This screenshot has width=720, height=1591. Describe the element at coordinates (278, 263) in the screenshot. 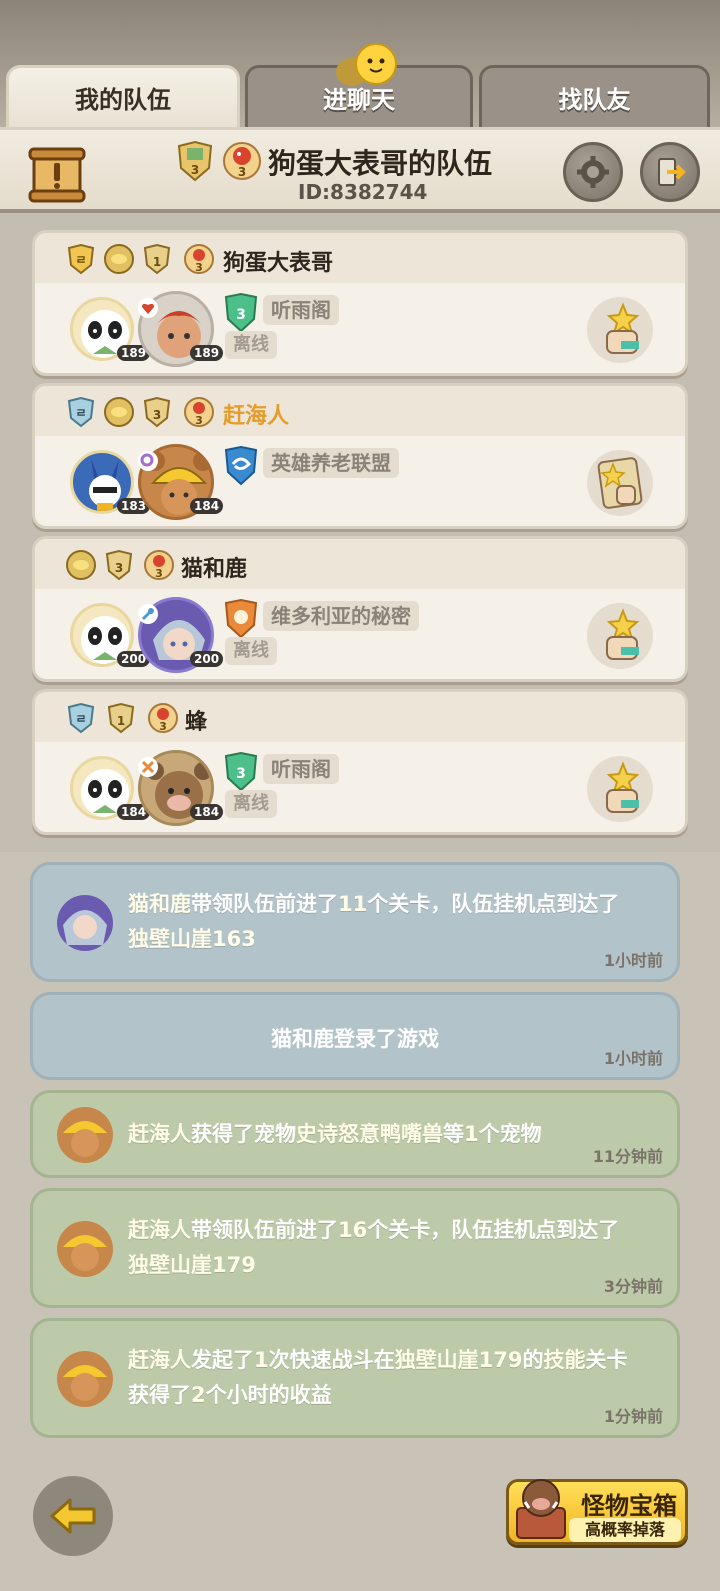

I see `member-name: 狗蛋大表哥` at that location.